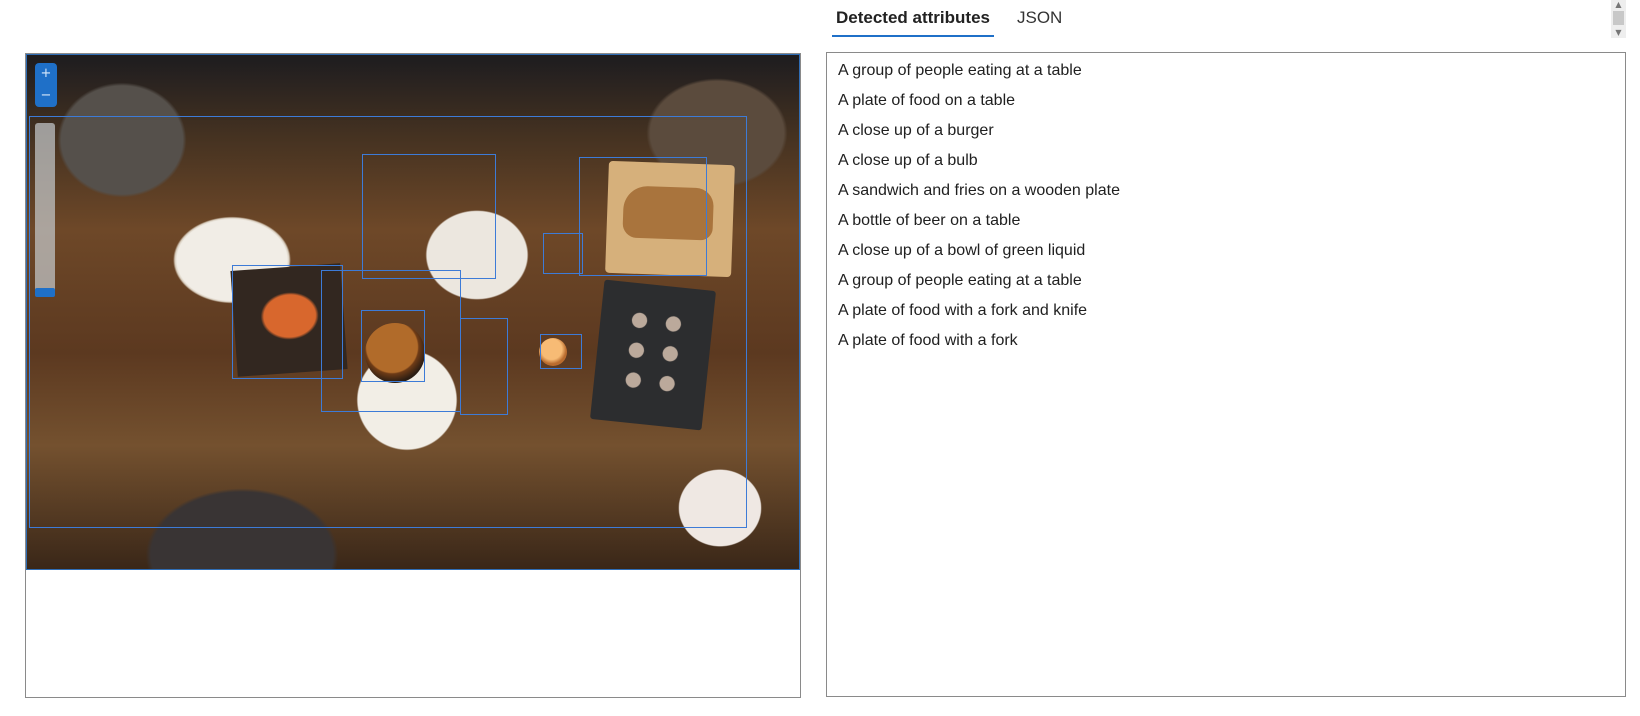  I want to click on detection-box-fork-knife, so click(429, 216).